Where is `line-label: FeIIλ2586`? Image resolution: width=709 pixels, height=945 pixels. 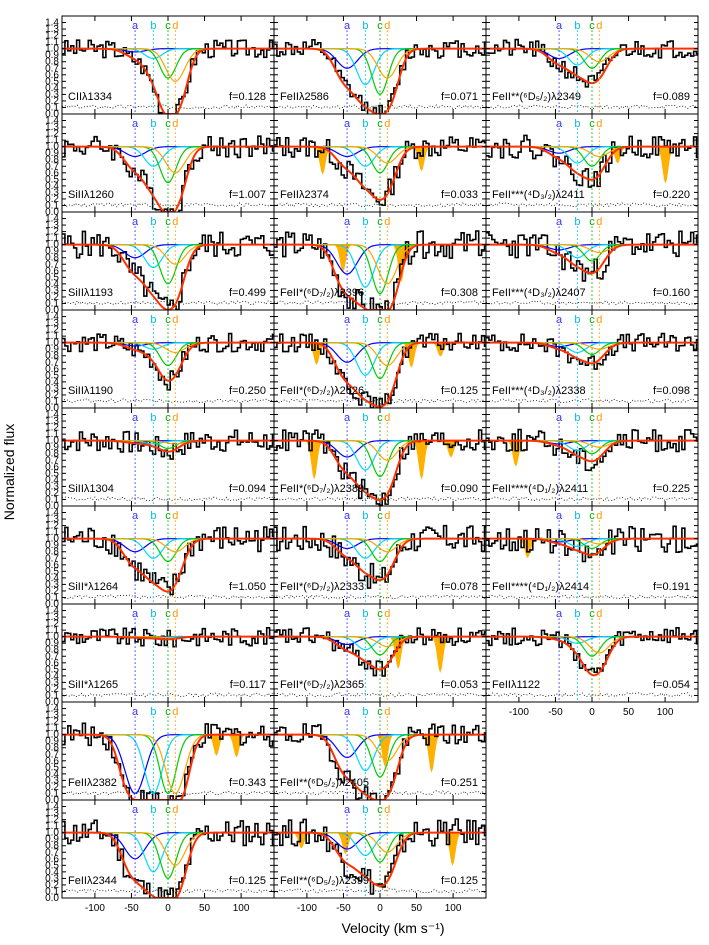 line-label: FeIIλ2586 is located at coordinates (304, 97).